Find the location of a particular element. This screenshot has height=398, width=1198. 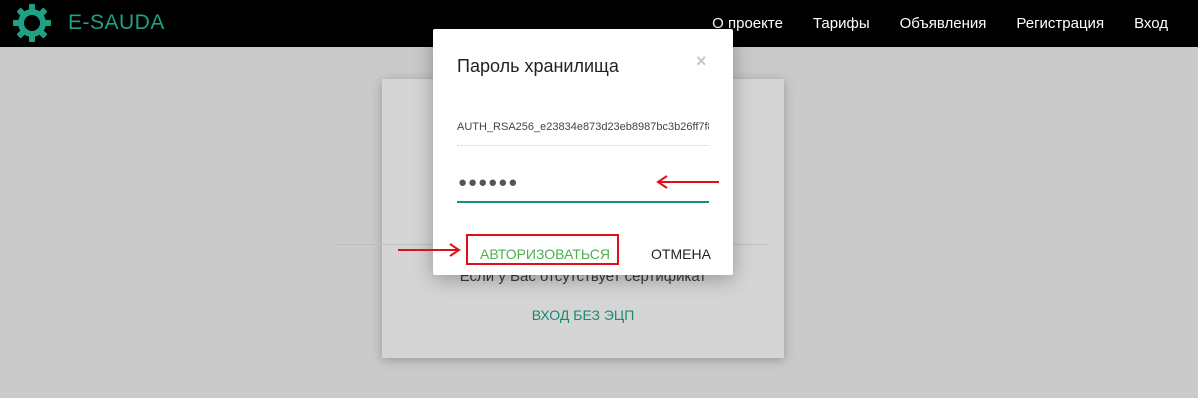

nav-link-tariffs: Тарифы is located at coordinates (841, 23).